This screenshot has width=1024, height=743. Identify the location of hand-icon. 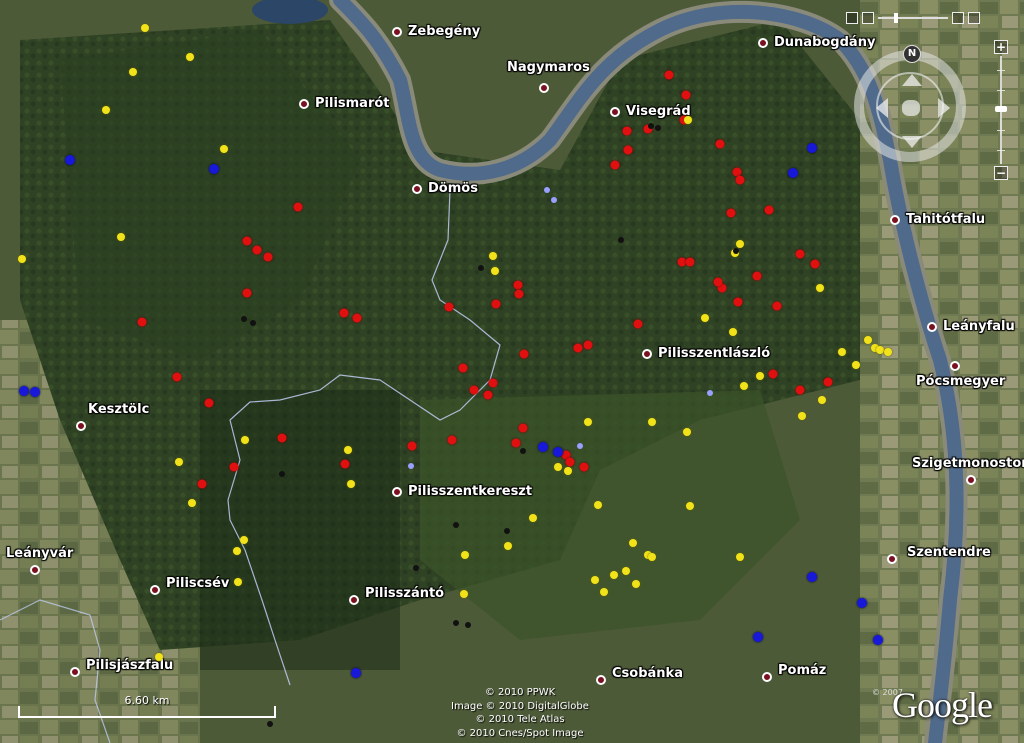
(911, 108).